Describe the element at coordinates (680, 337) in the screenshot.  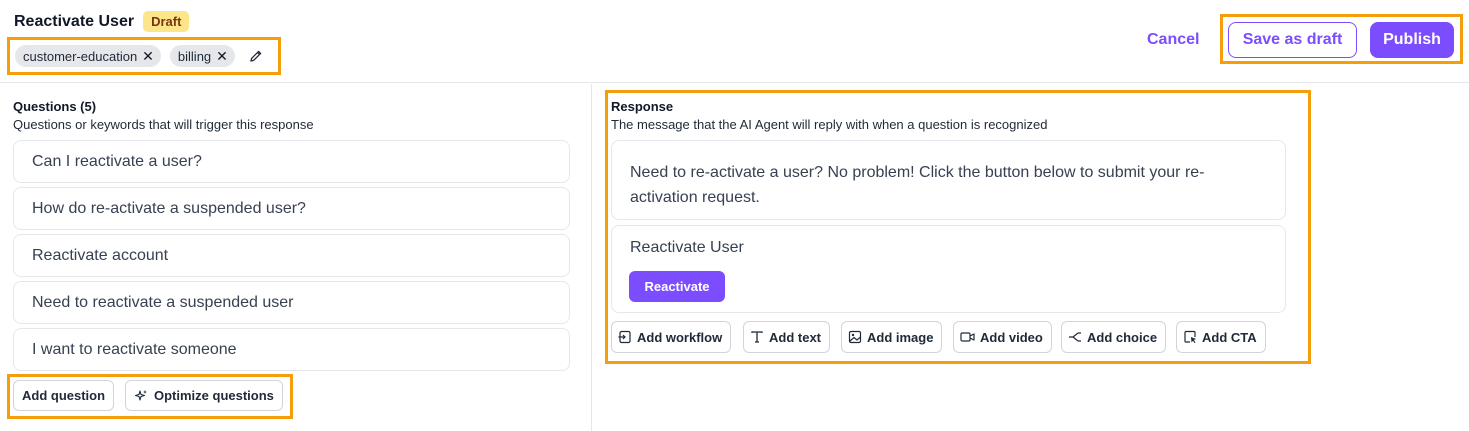
I see `tool-label: Add workflow` at that location.